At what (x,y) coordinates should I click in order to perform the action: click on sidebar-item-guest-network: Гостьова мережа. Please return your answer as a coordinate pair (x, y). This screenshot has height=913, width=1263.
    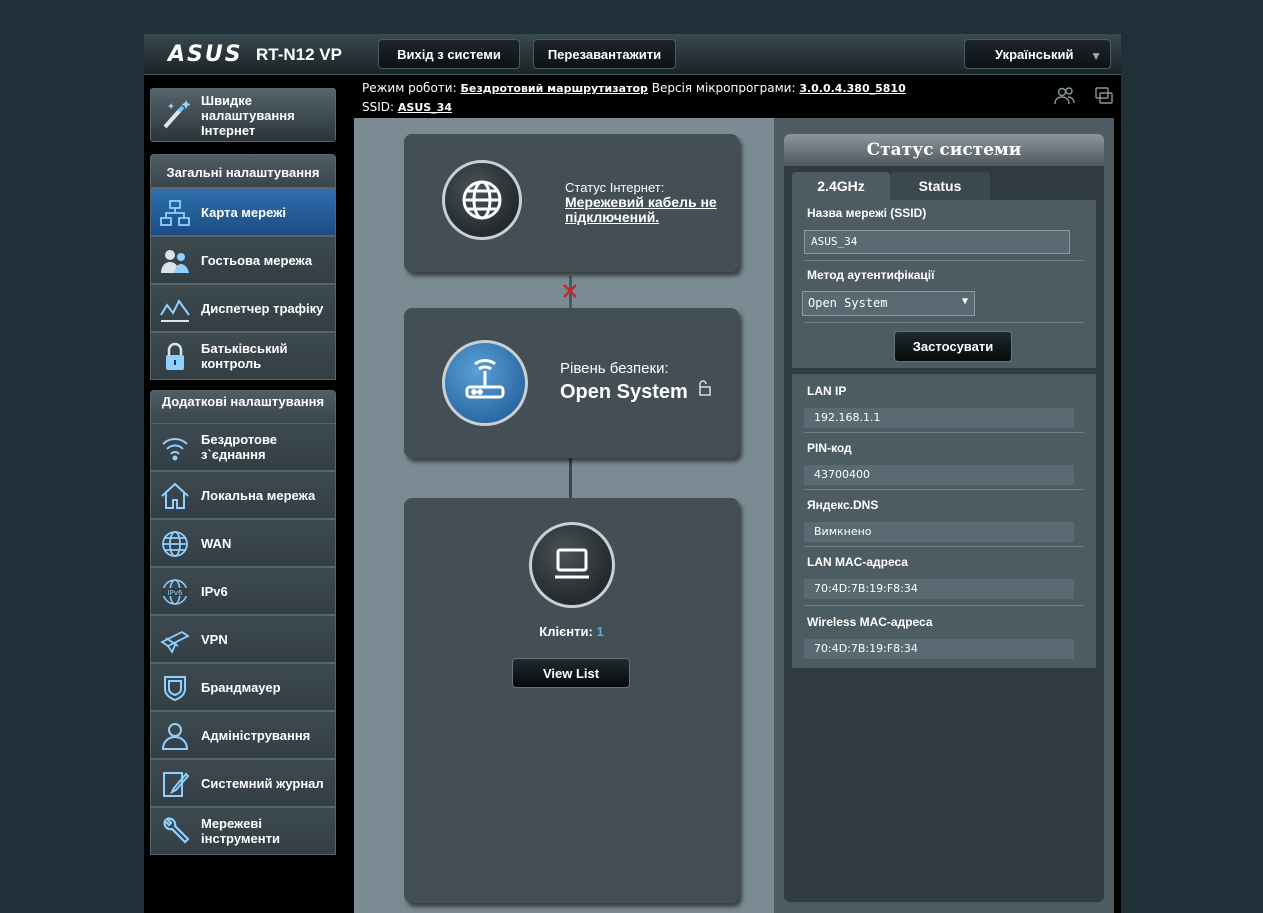
    Looking at the image, I should click on (243, 260).